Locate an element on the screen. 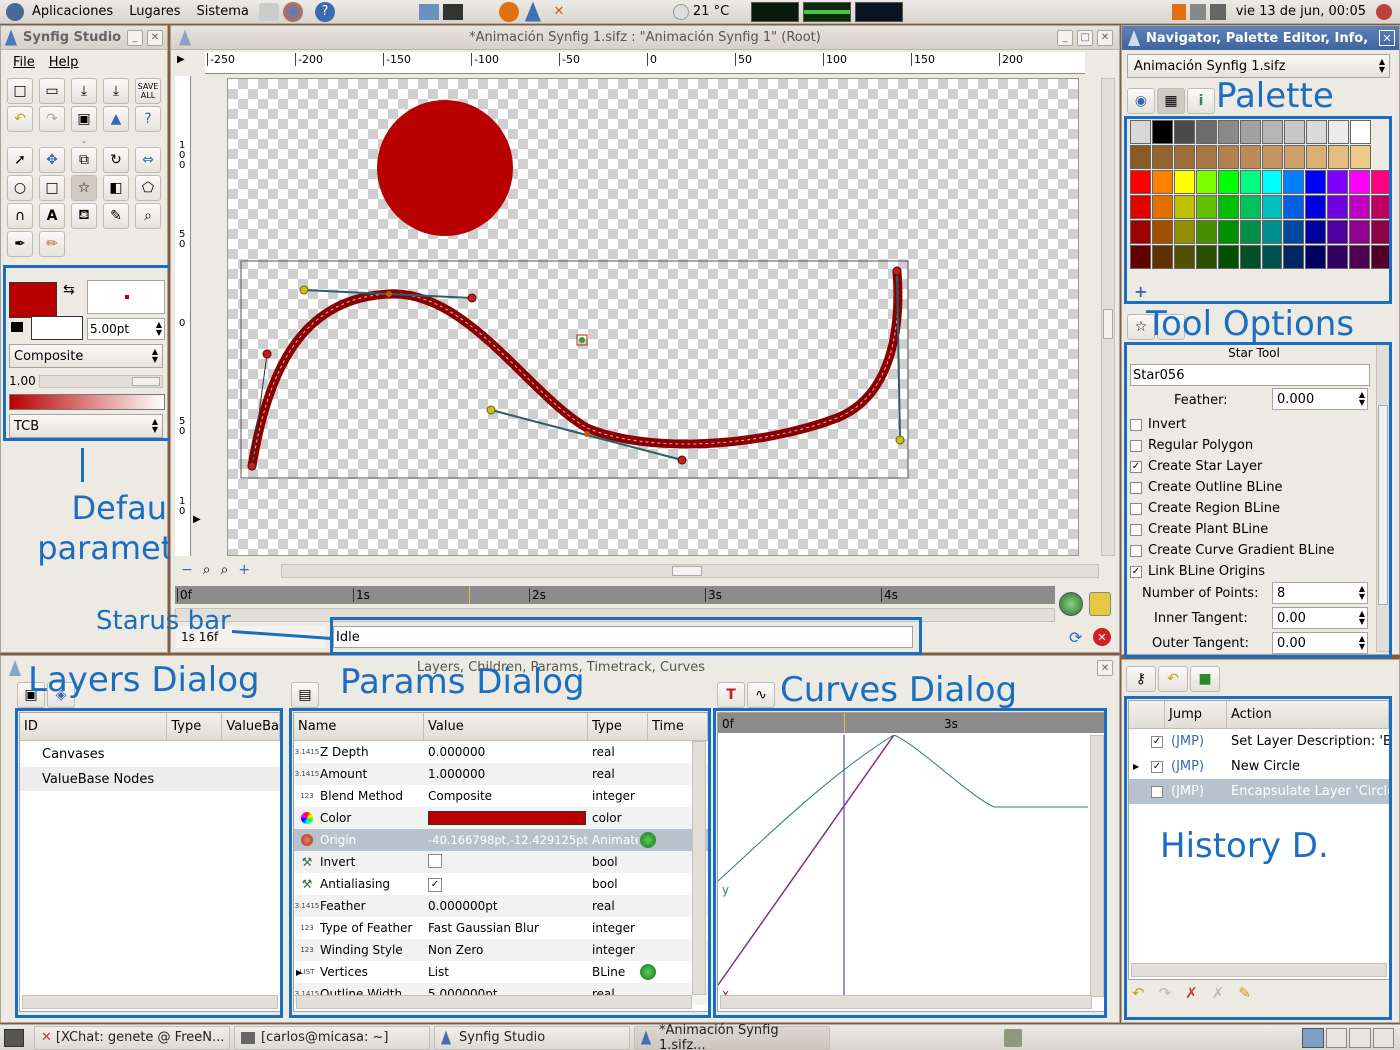 This screenshot has height=1050, width=1400. tab-library: ■ is located at coordinates (1205, 679).